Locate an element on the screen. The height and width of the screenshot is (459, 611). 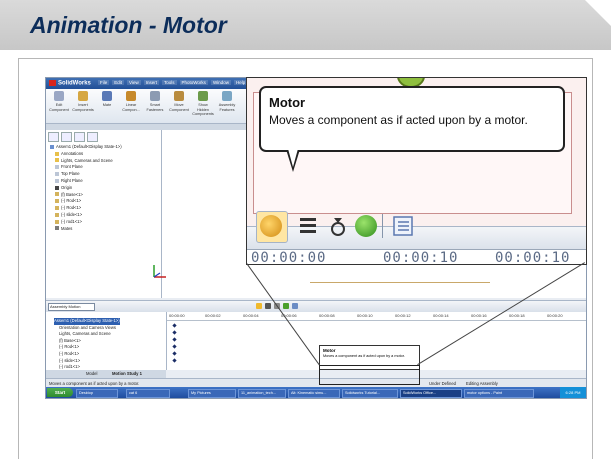
menu-view: View is located at coordinates (134, 82).